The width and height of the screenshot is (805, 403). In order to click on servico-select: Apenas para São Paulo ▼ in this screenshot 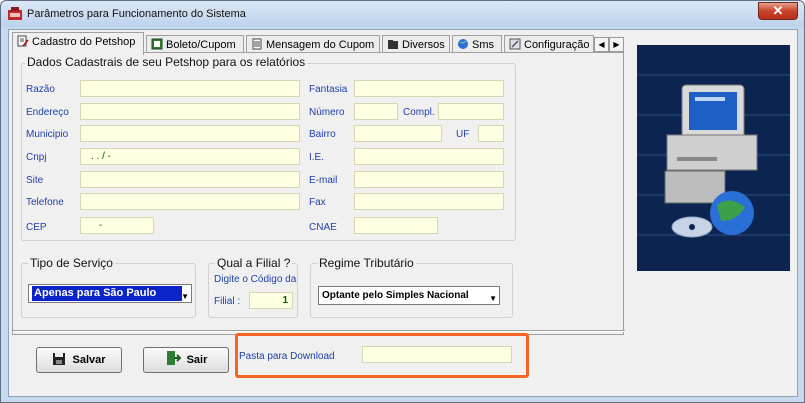, I will do `click(110, 293)`.